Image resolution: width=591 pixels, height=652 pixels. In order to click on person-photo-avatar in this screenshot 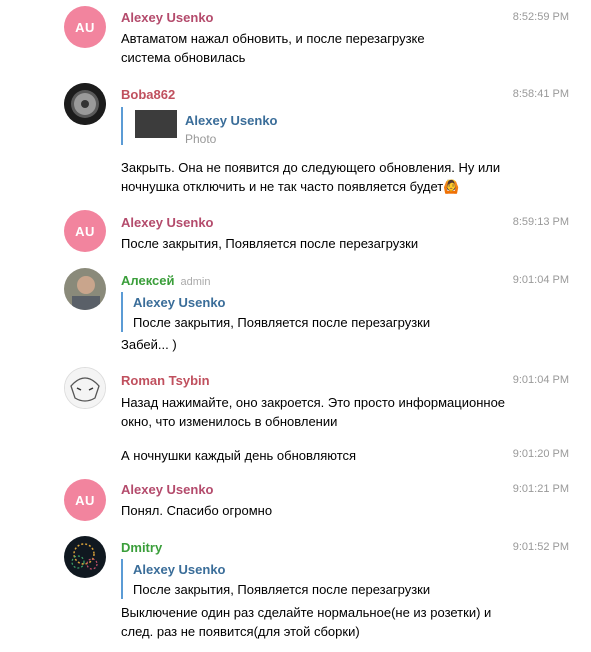, I will do `click(85, 289)`.